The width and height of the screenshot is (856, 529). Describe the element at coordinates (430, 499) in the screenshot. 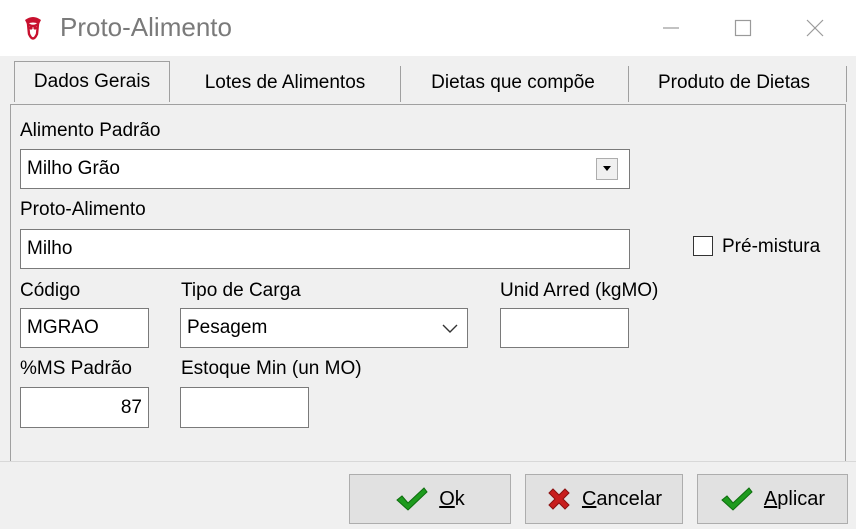

I see `ok-button: Ok` at that location.